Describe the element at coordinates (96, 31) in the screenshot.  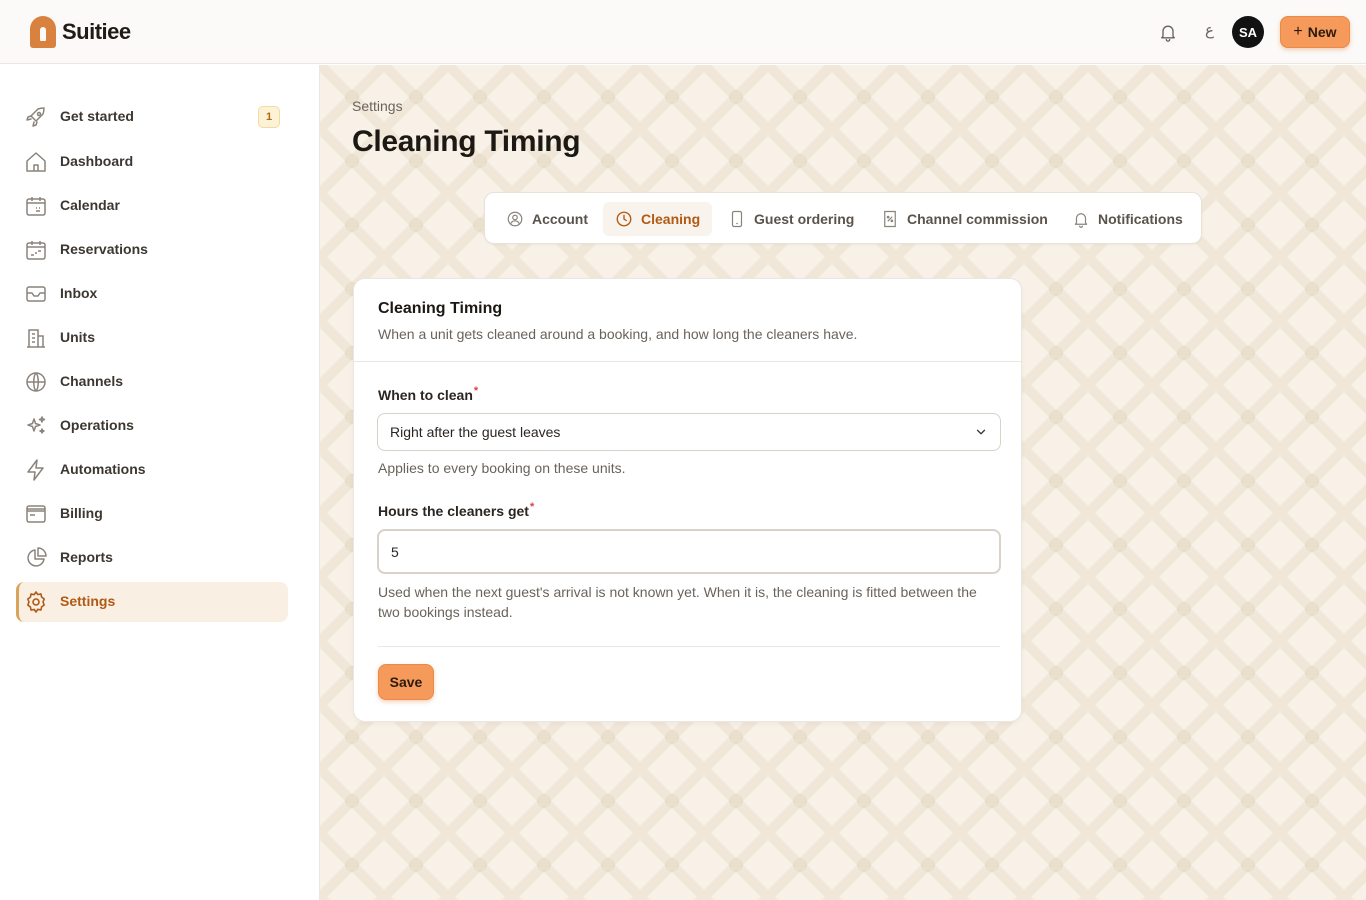
I see `app-name: Suitiee` at that location.